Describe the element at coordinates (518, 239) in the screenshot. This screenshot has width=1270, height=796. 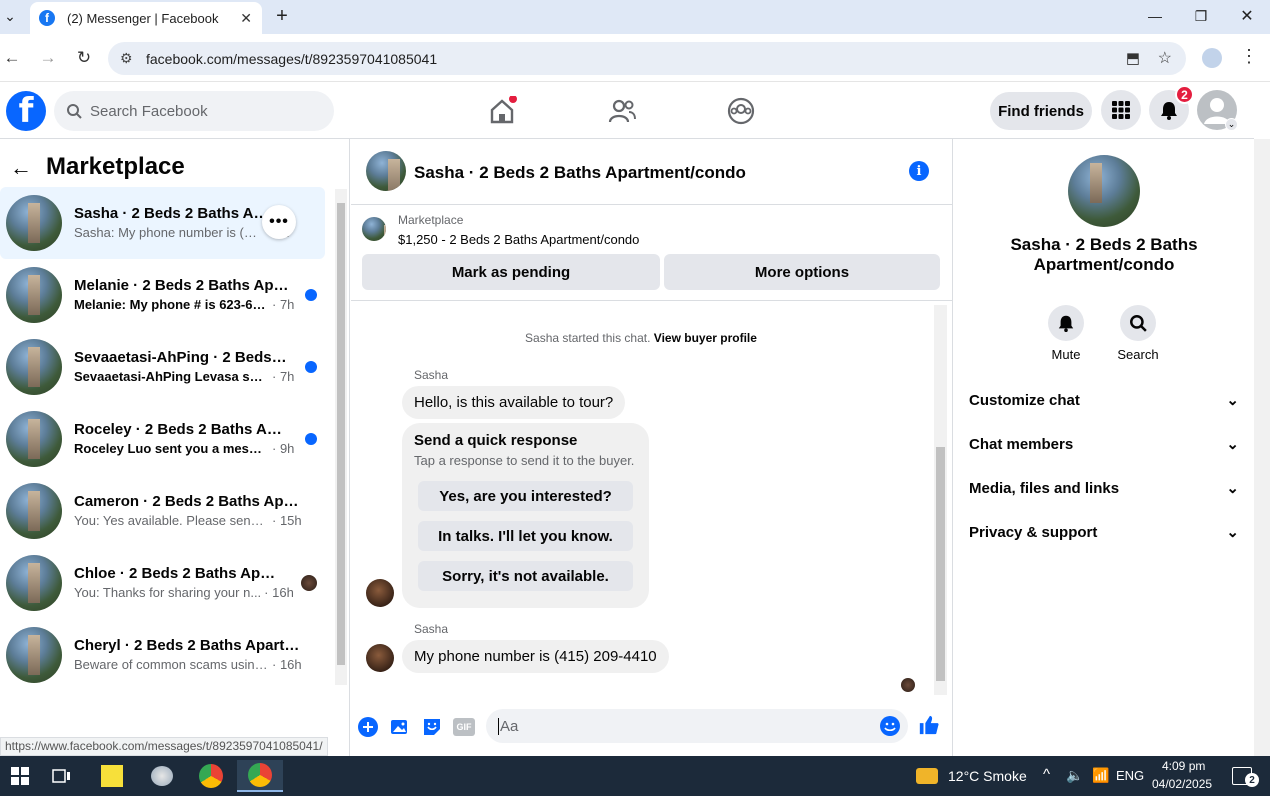
I see `listing-price-title: $1,250 - 2 Beds 2 Baths Apartment/condo` at that location.